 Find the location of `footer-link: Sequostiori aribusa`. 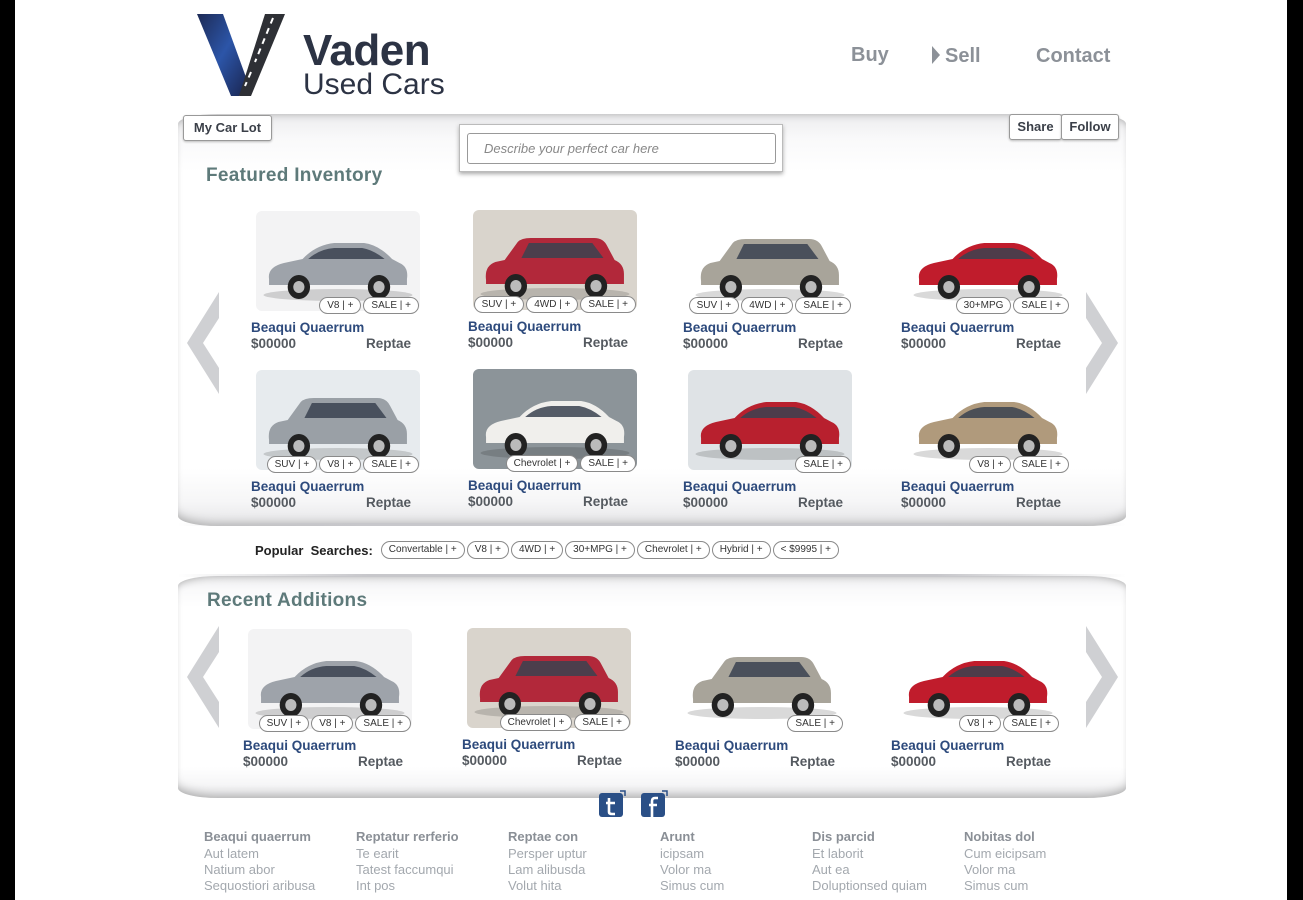

footer-link: Sequostiori aribusa is located at coordinates (259, 886).